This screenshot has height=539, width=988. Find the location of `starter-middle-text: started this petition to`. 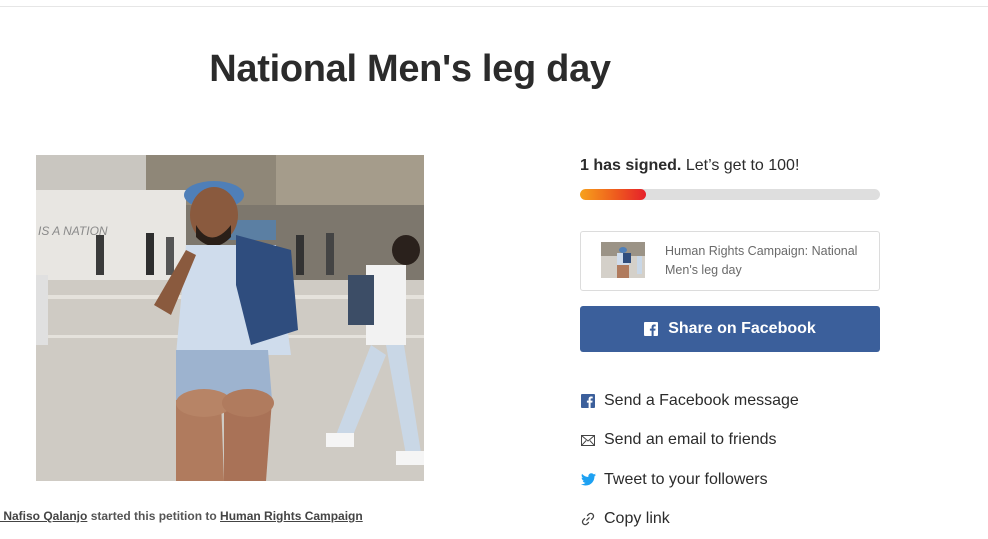

starter-middle-text: started this petition to is located at coordinates (153, 516).